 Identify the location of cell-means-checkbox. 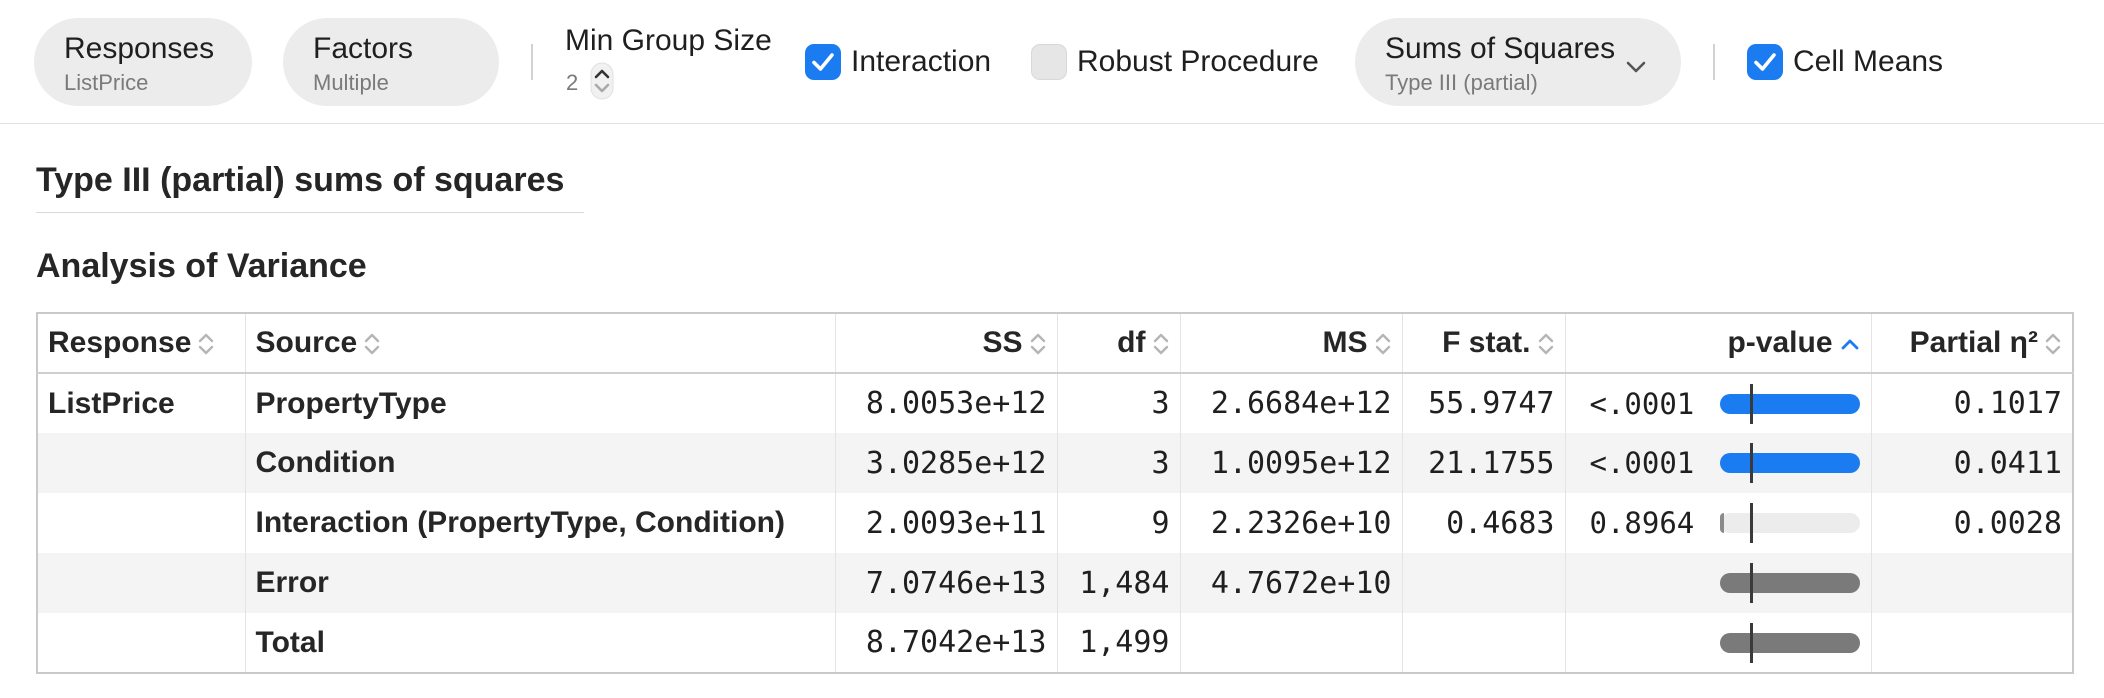
(1765, 62).